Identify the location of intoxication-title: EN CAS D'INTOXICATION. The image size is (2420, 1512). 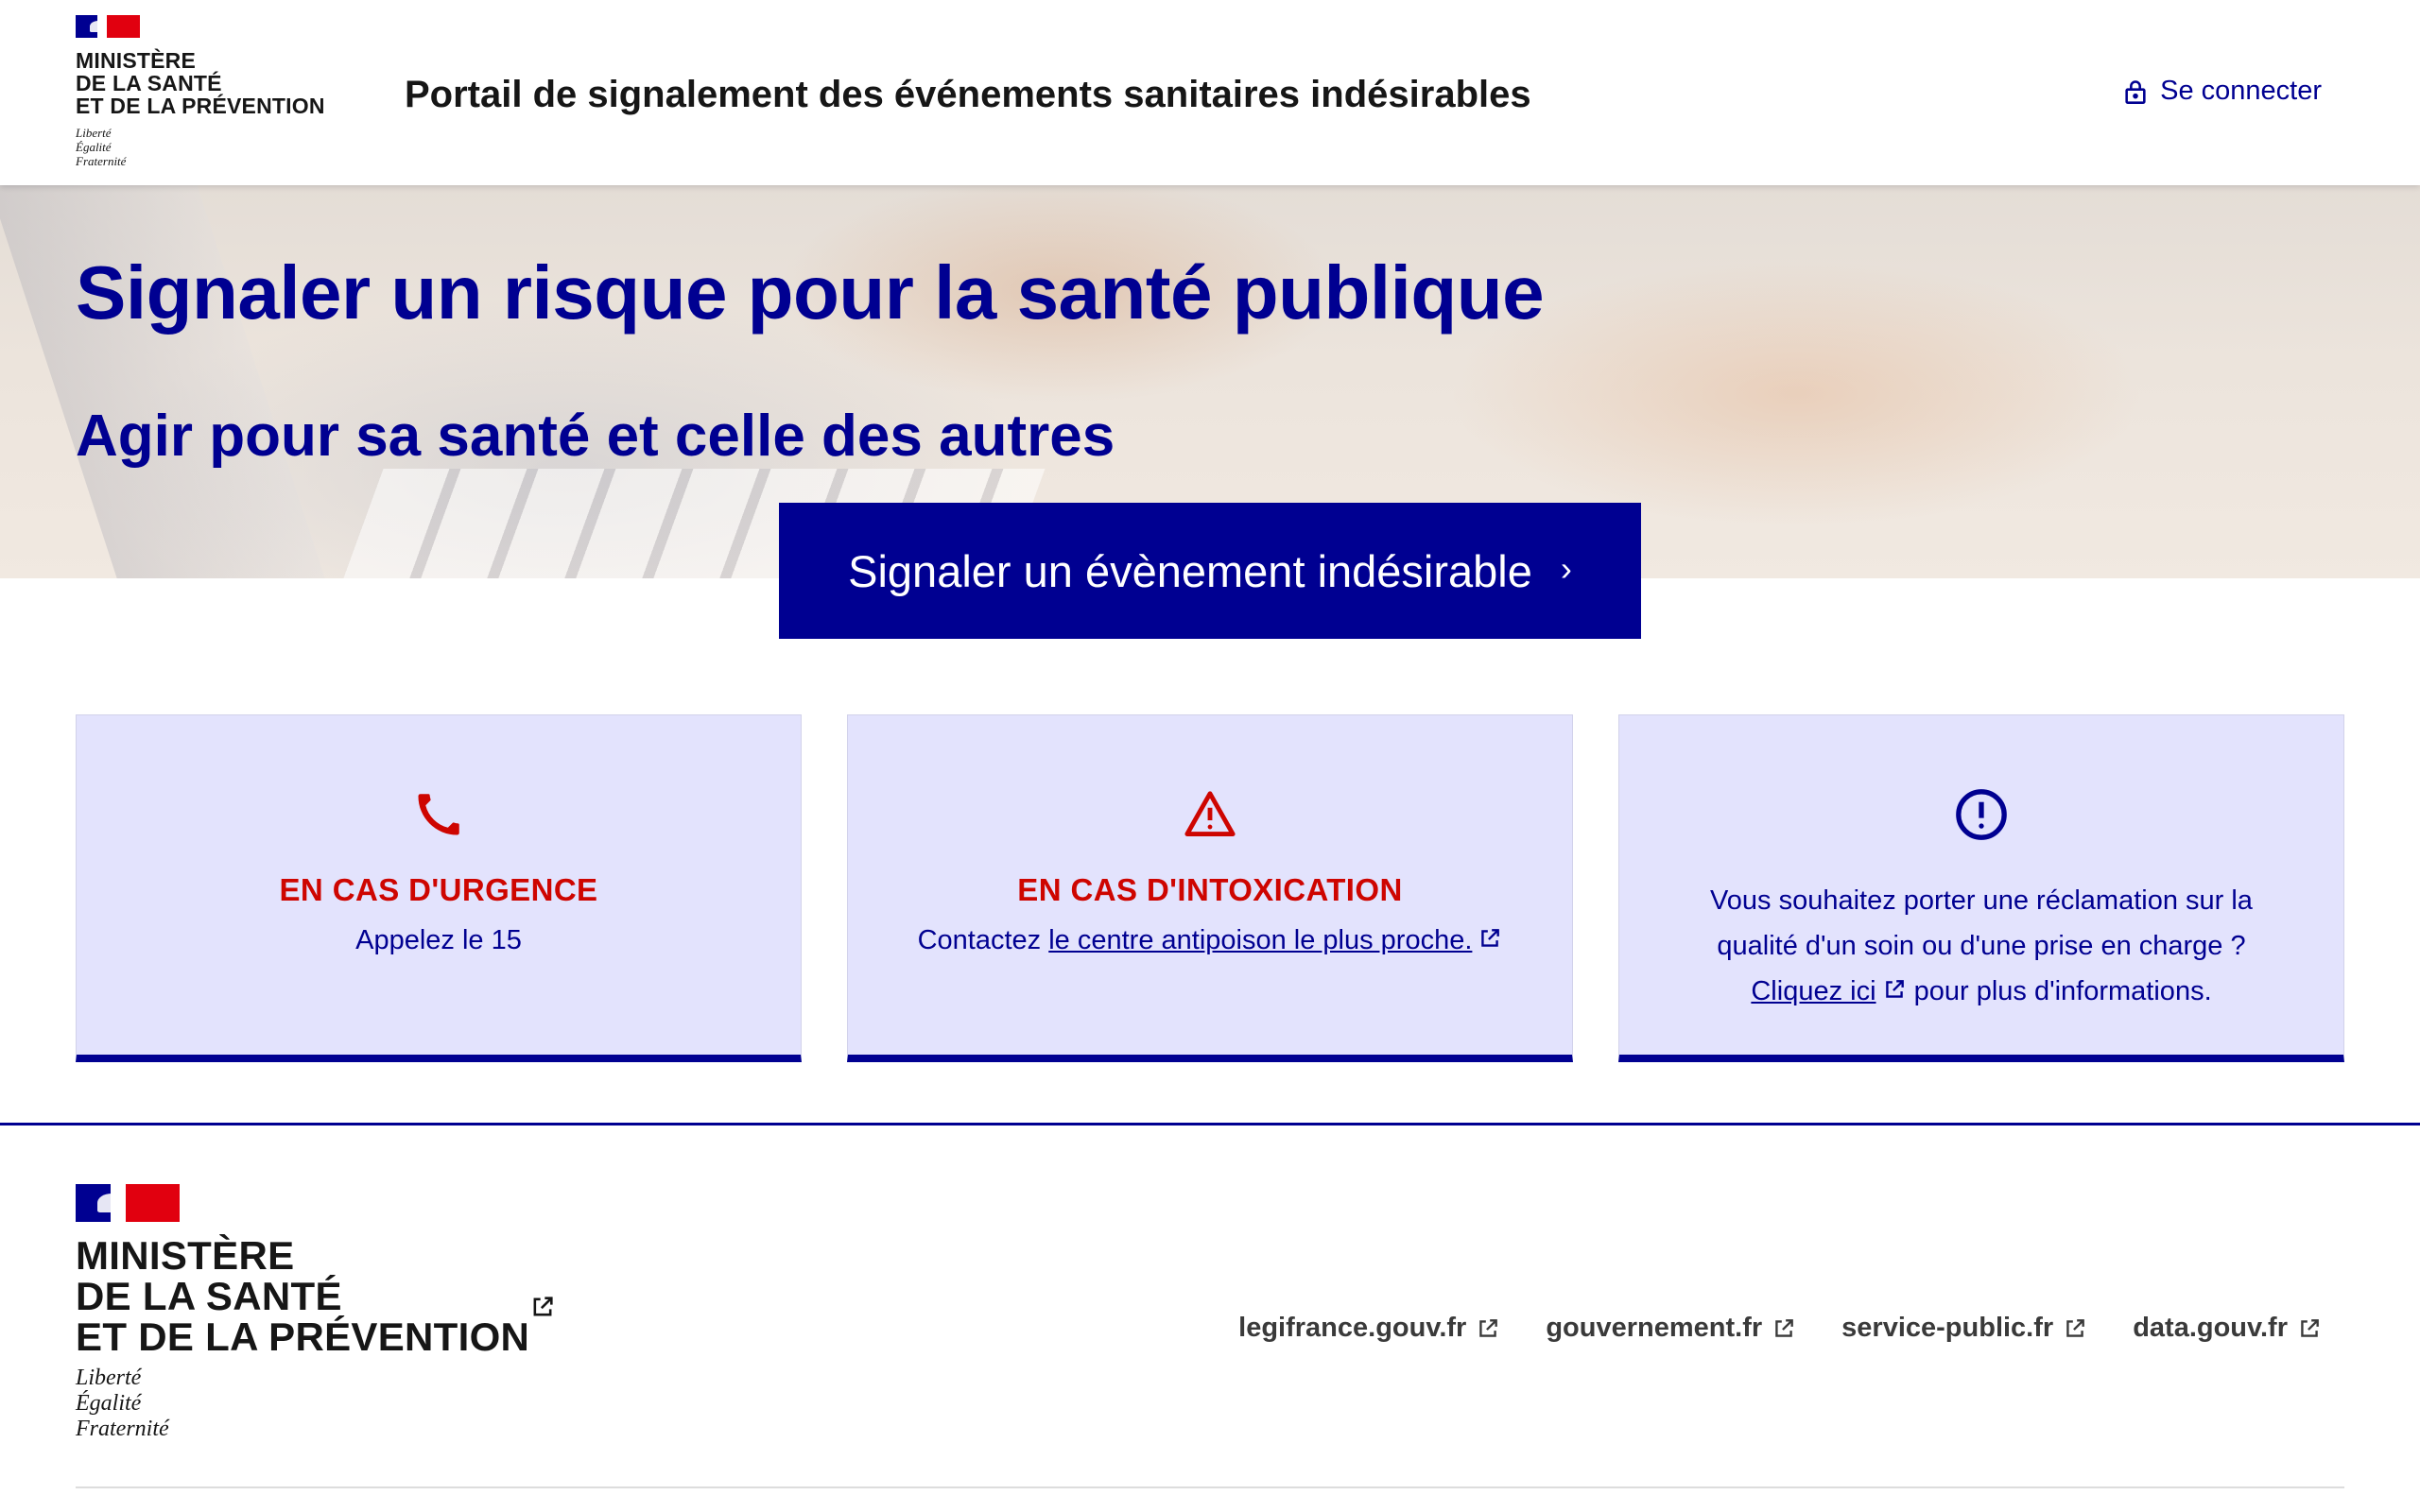
(1210, 889).